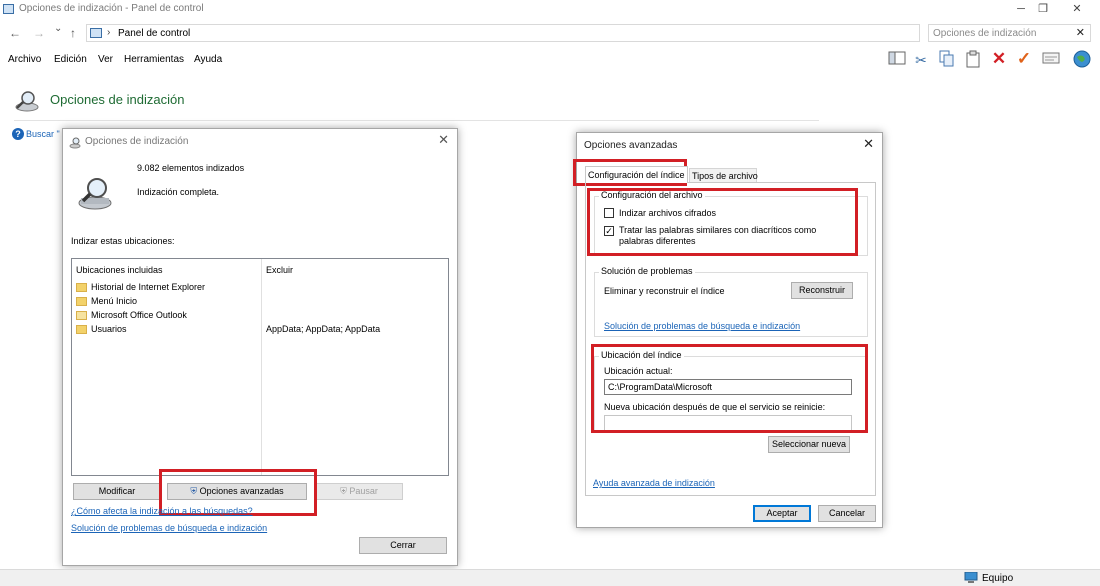  I want to click on tab-file-types: Tipos de archivo, so click(723, 175).